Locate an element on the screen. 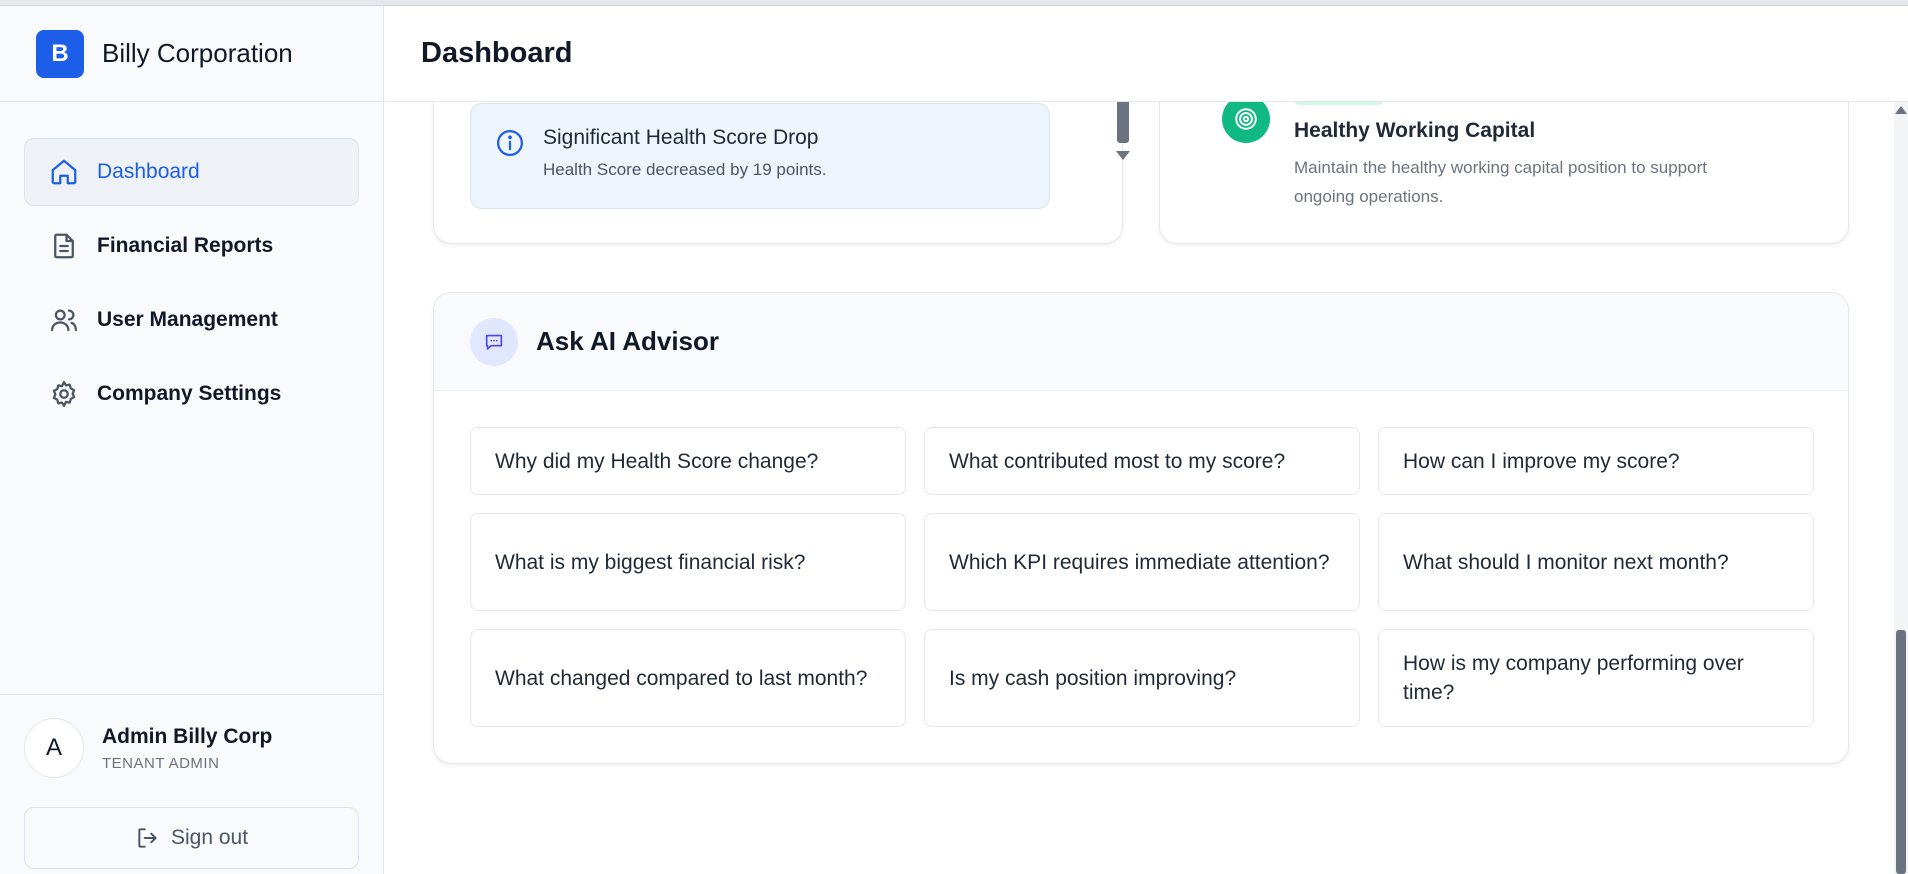  page-title: Dashboard is located at coordinates (497, 53).